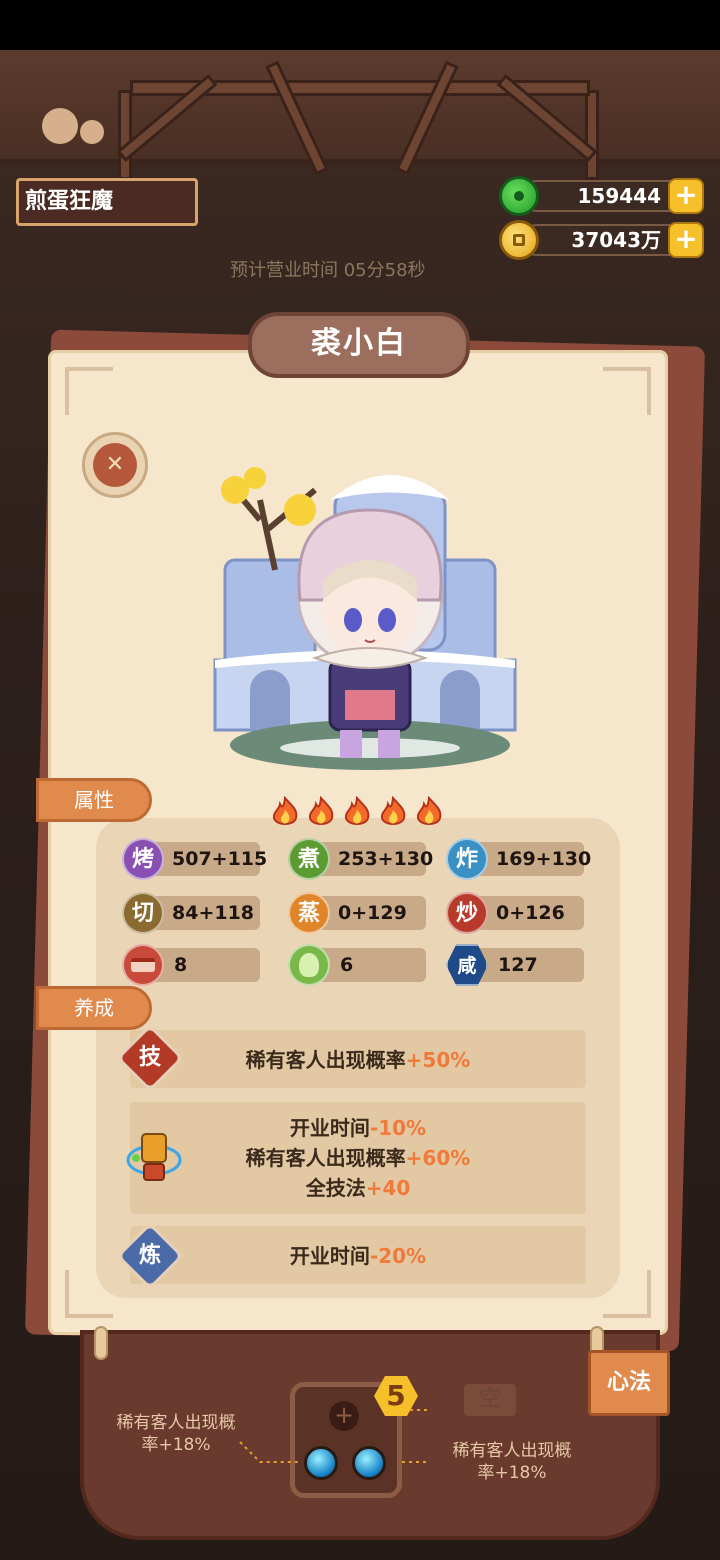 The width and height of the screenshot is (720, 1560). I want to click on stat-boil: 253+130 煮, so click(360, 859).